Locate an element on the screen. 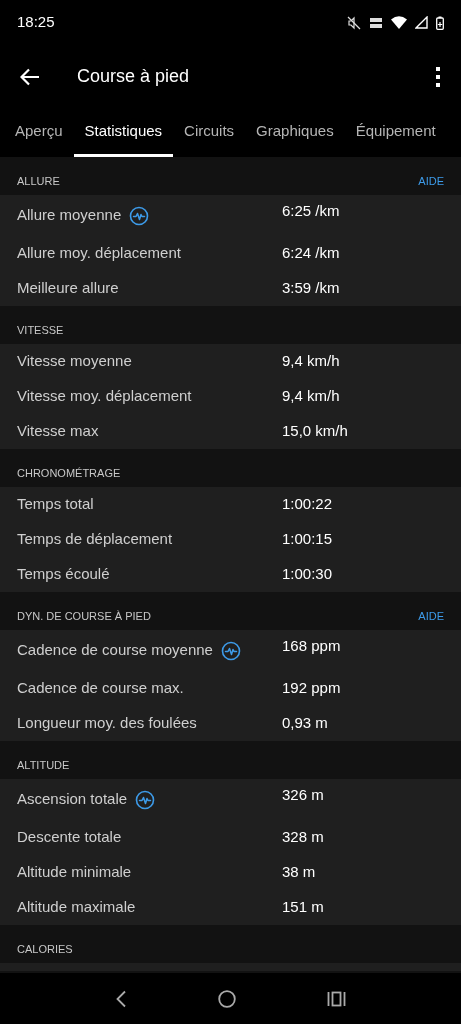 This screenshot has height=1024, width=461. stat-value: 3:59 /km is located at coordinates (311, 288).